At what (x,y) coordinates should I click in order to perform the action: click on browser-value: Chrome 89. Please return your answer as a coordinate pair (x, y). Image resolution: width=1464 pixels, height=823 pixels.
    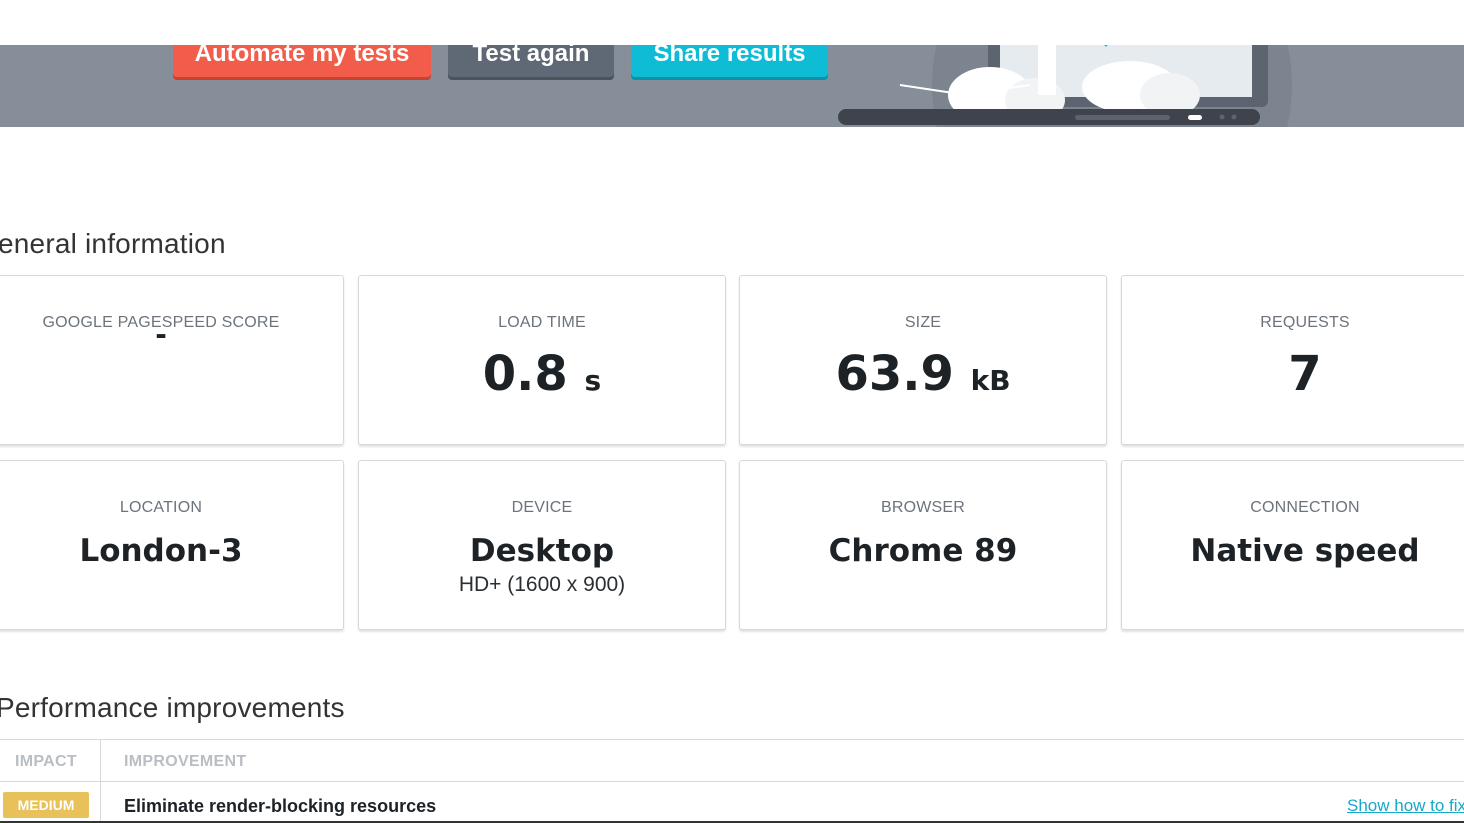
    Looking at the image, I should click on (923, 551).